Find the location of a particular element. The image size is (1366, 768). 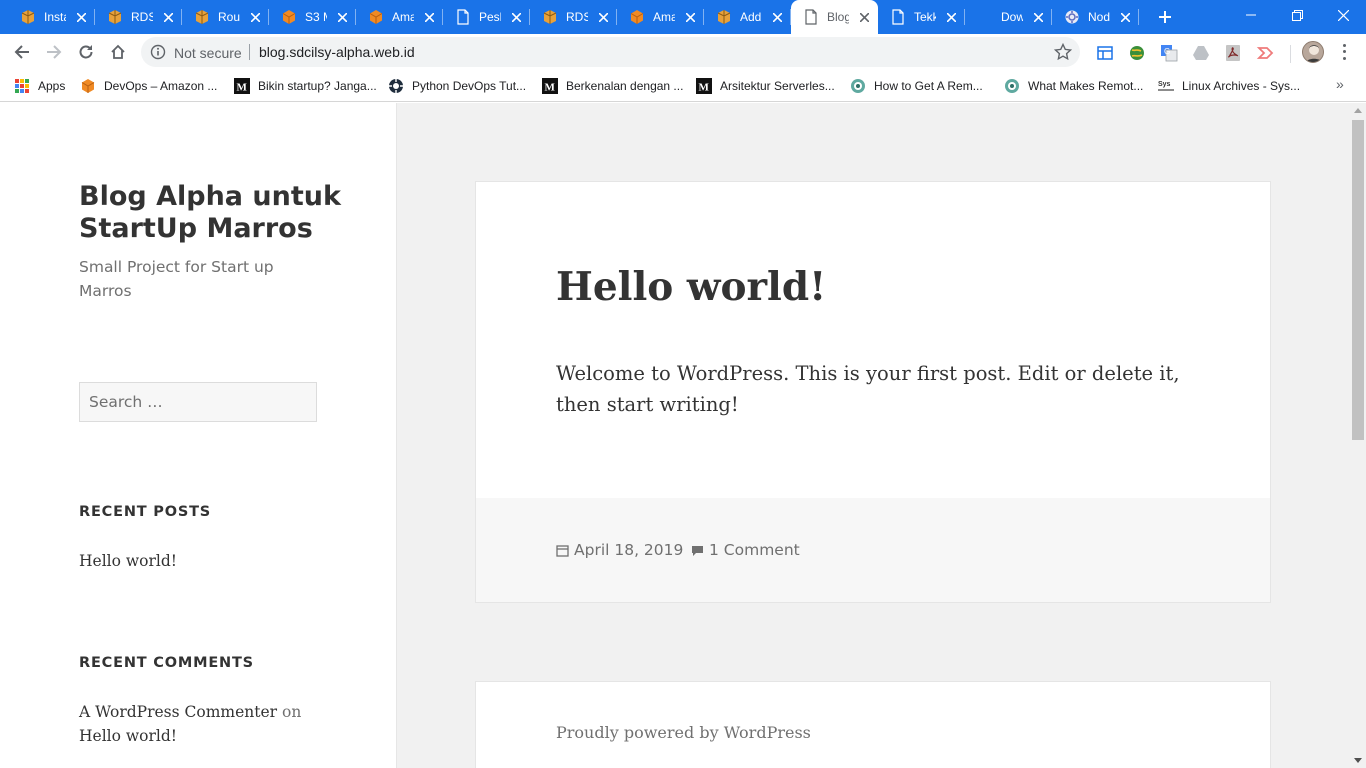

post-comments: 1 Comment is located at coordinates (745, 550).